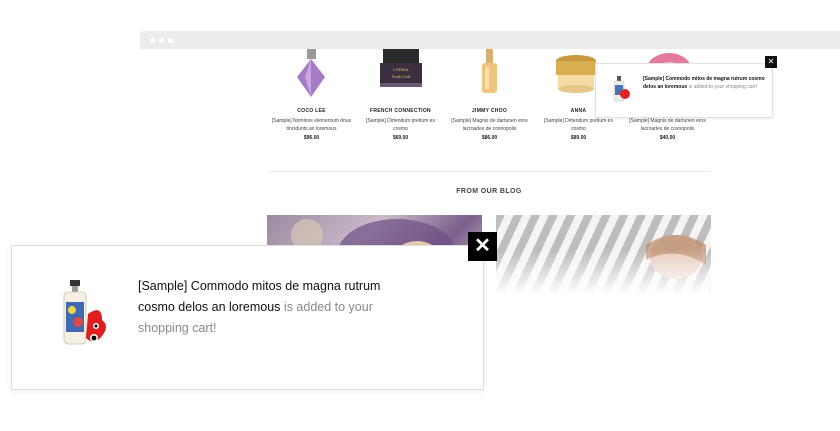 Image resolution: width=840 pixels, height=431 pixels. What do you see at coordinates (400, 138) in the screenshot?
I see `product-price: $69.00` at bounding box center [400, 138].